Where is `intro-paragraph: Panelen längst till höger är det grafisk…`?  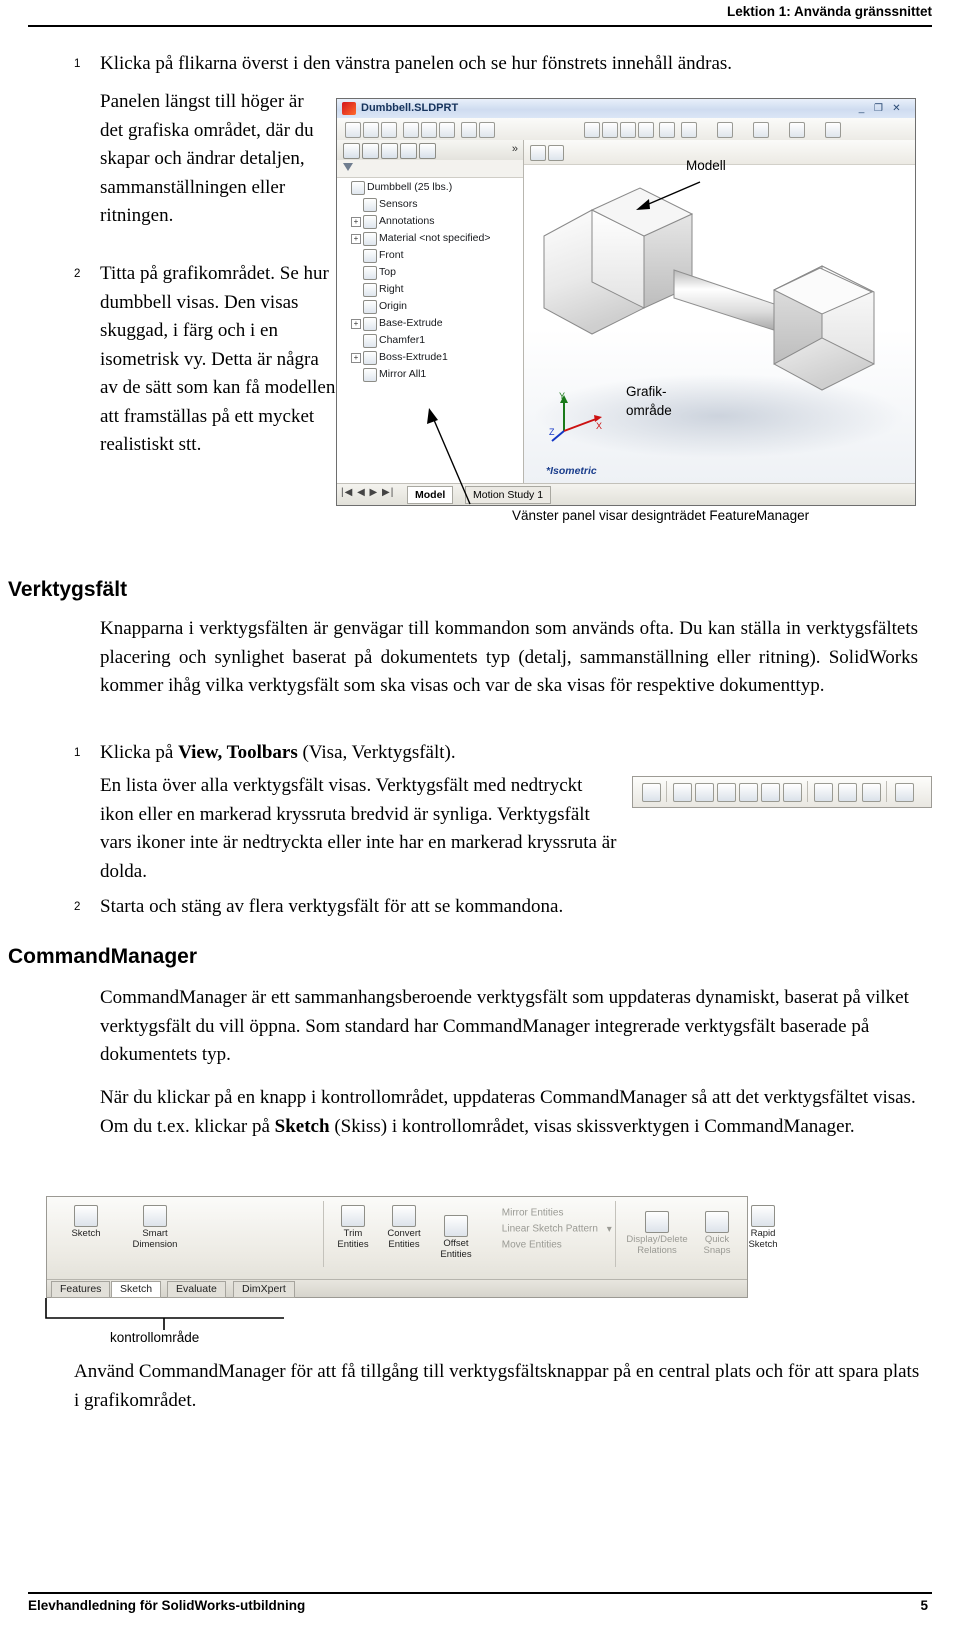 intro-paragraph: Panelen längst till höger är det grafisk… is located at coordinates (207, 158).